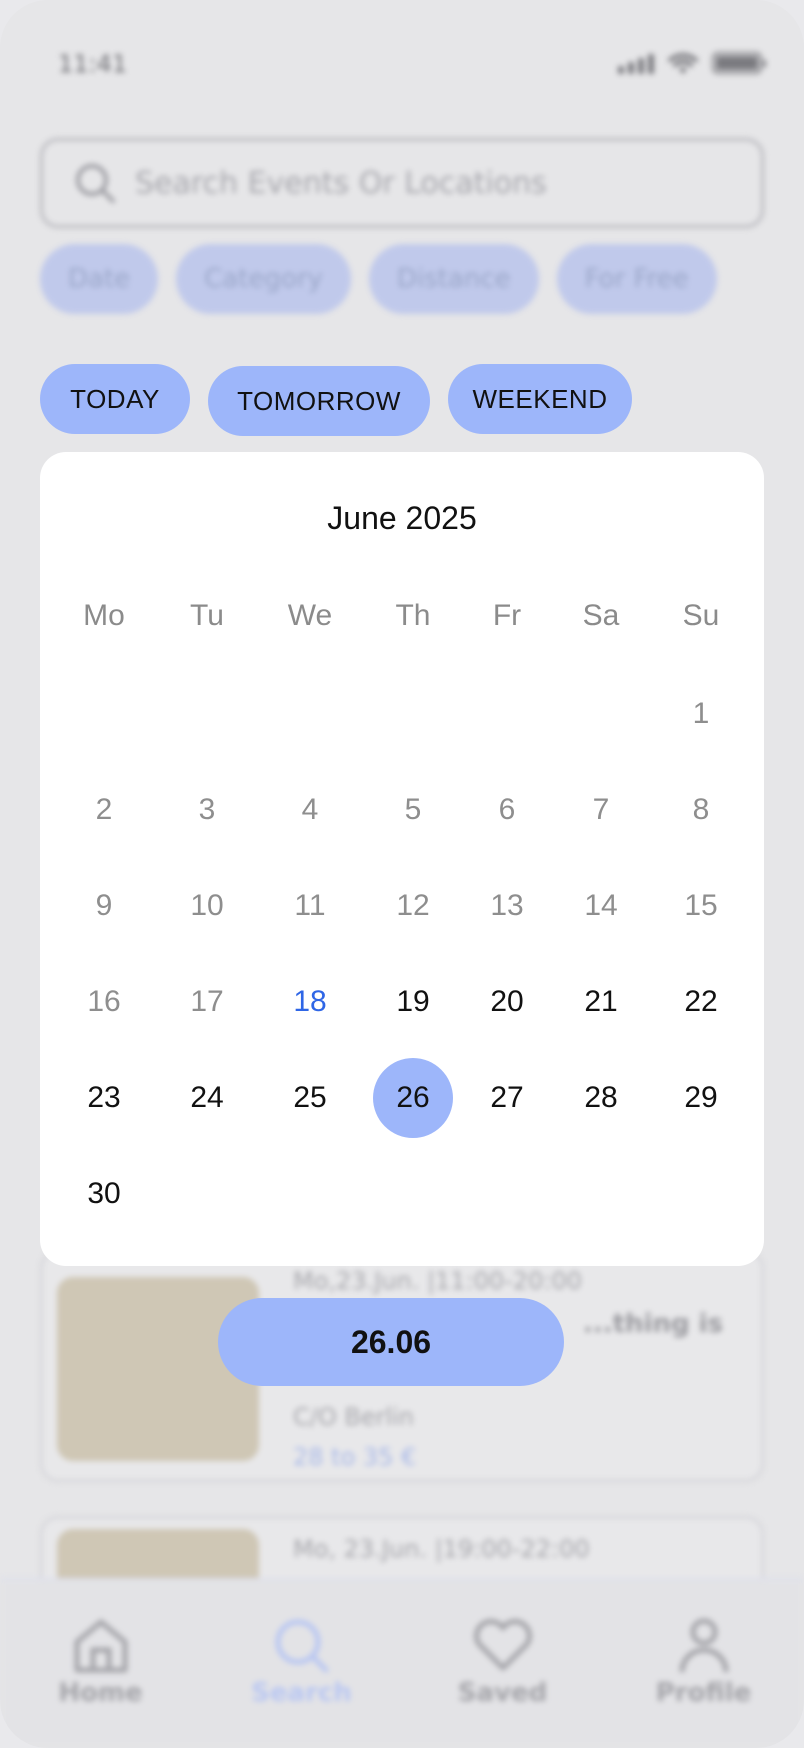  What do you see at coordinates (207, 905) in the screenshot?
I see `calendar-day: 10` at bounding box center [207, 905].